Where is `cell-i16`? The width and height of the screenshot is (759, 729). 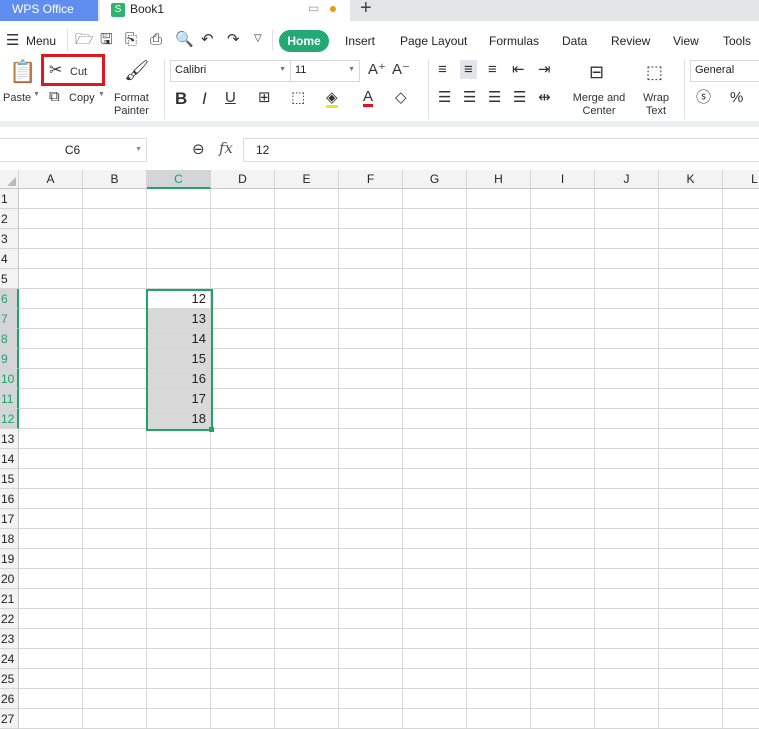
cell-i16 is located at coordinates (563, 499).